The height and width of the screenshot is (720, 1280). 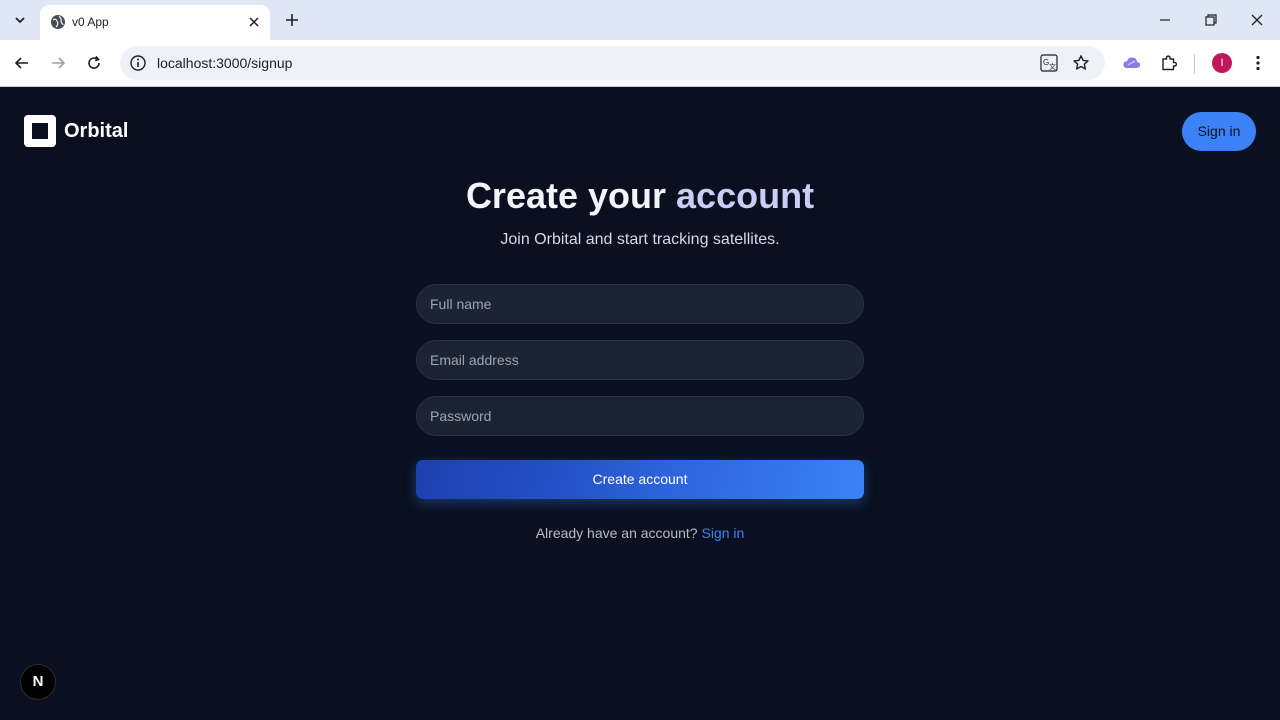 What do you see at coordinates (225, 63) in the screenshot?
I see `address-url: localhost:3000/signup` at bounding box center [225, 63].